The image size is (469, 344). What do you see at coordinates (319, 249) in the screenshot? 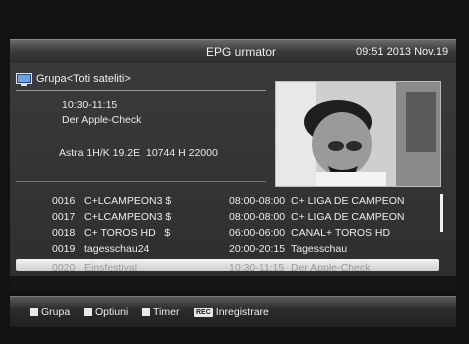
I see `event-title: Tagesschau` at bounding box center [319, 249].